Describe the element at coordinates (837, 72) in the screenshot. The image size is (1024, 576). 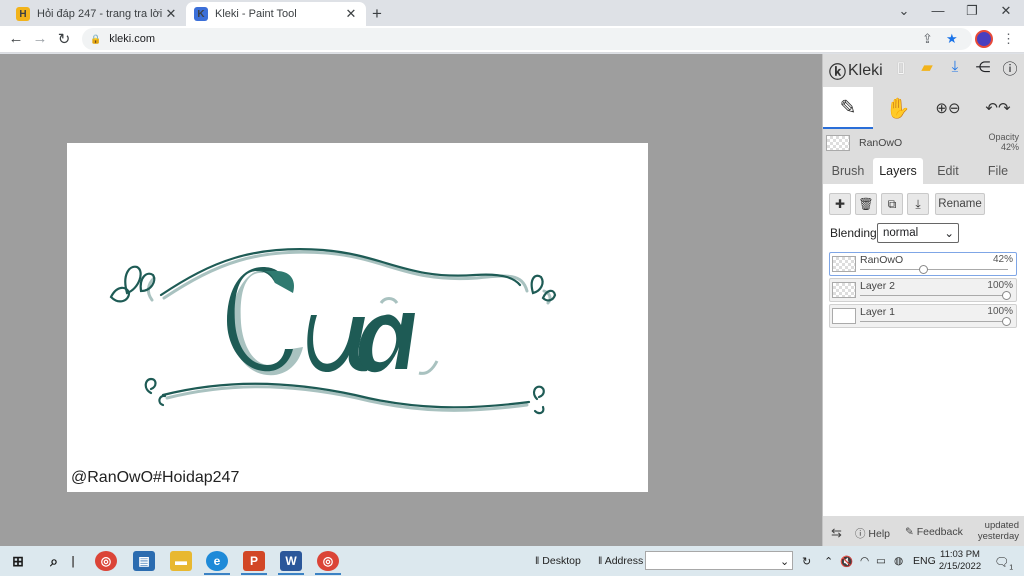
I see `kleki-logo-icon: ⓚ` at that location.